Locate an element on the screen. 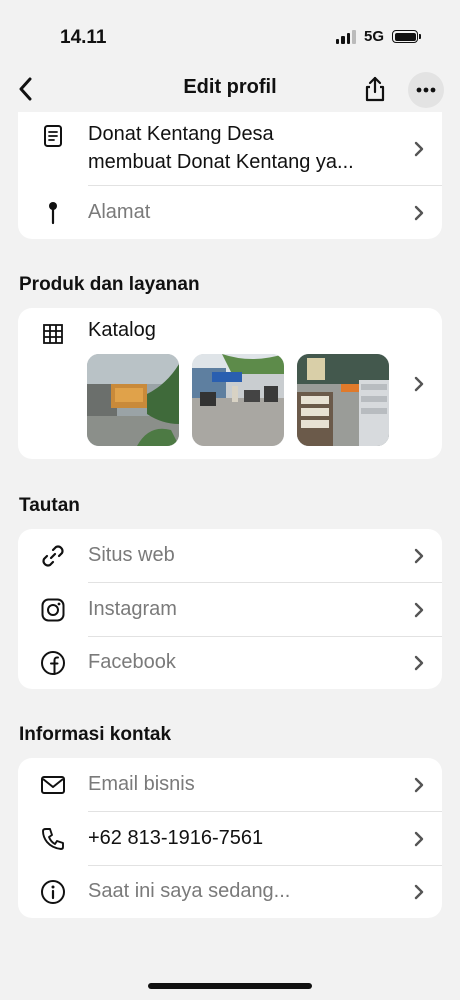  grid-icon is located at coordinates (53, 334).